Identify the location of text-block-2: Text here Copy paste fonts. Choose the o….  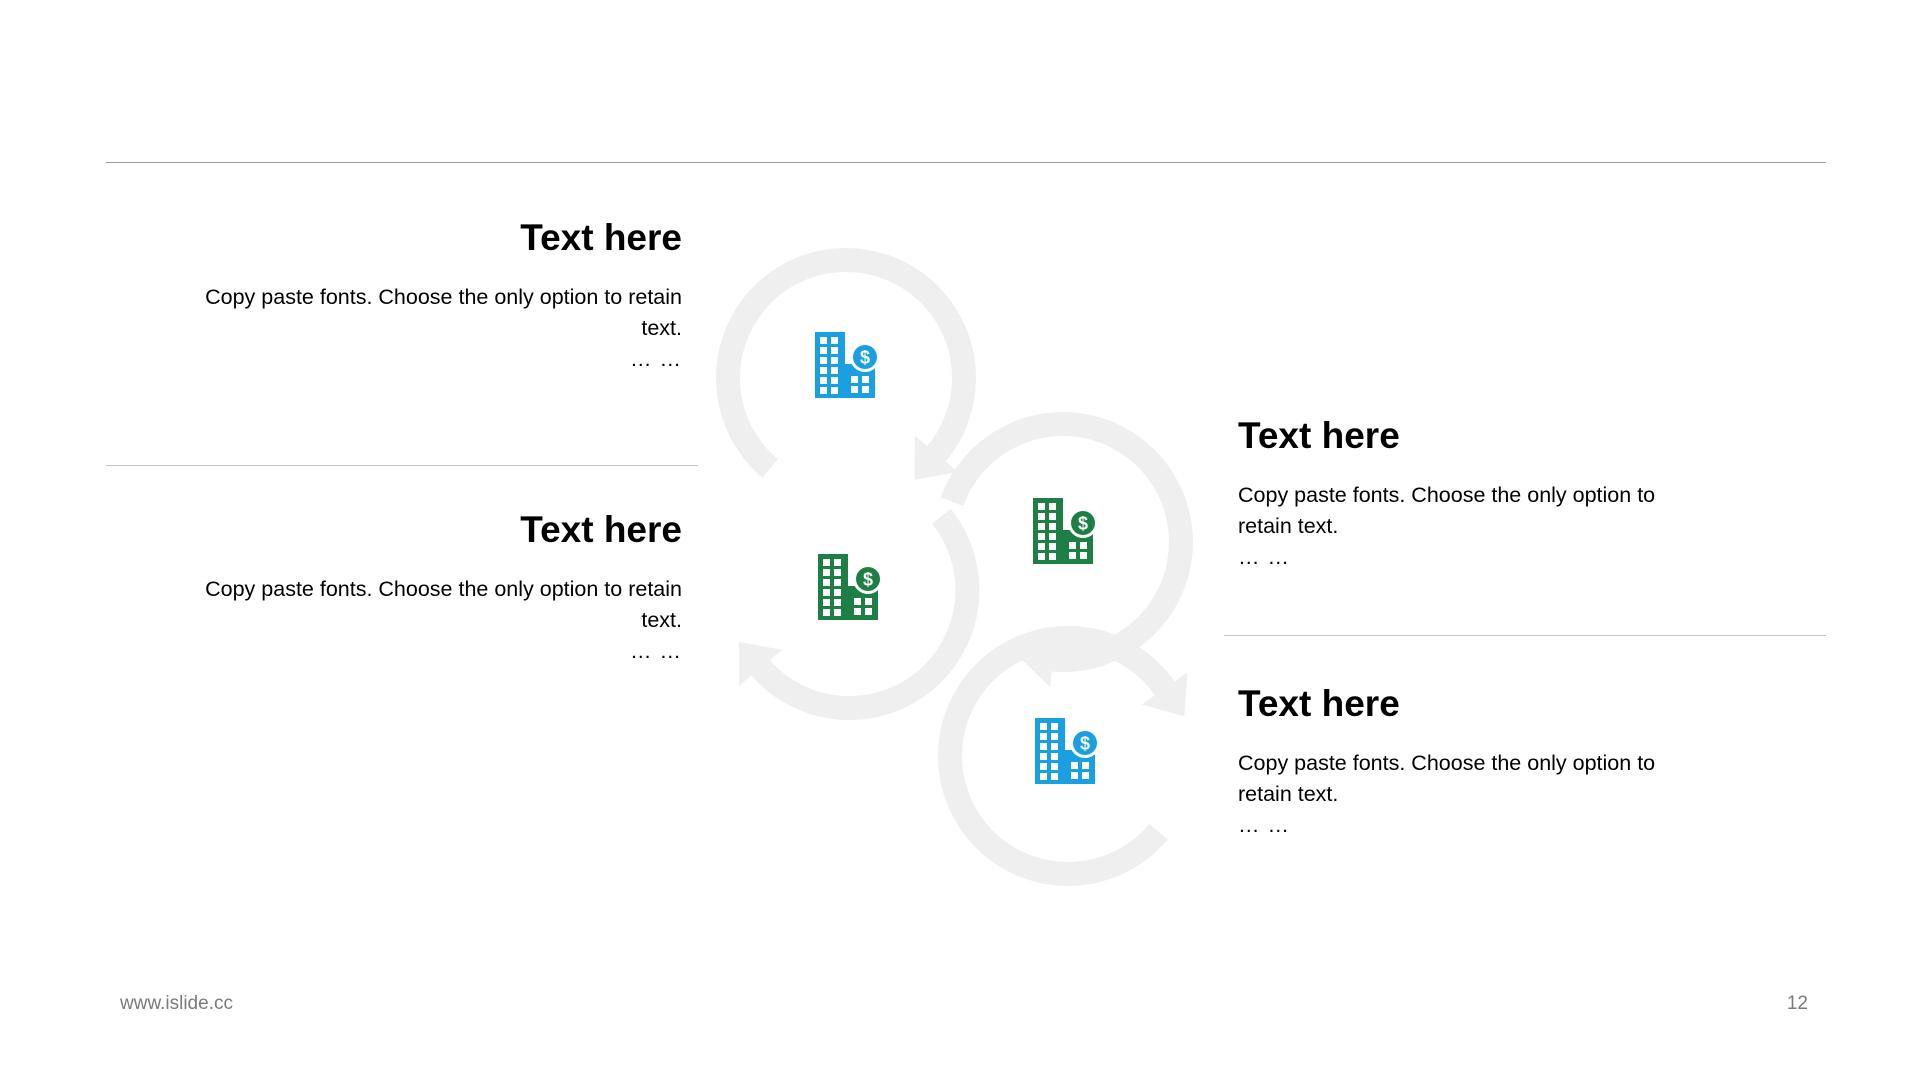
(422, 587).